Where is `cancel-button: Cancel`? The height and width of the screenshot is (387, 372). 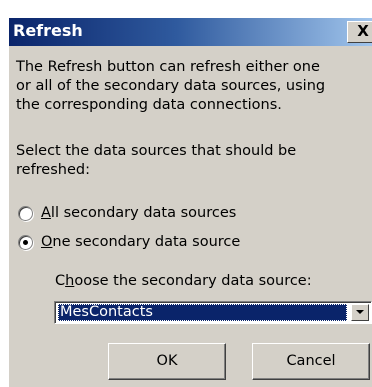 cancel-button: Cancel is located at coordinates (311, 361).